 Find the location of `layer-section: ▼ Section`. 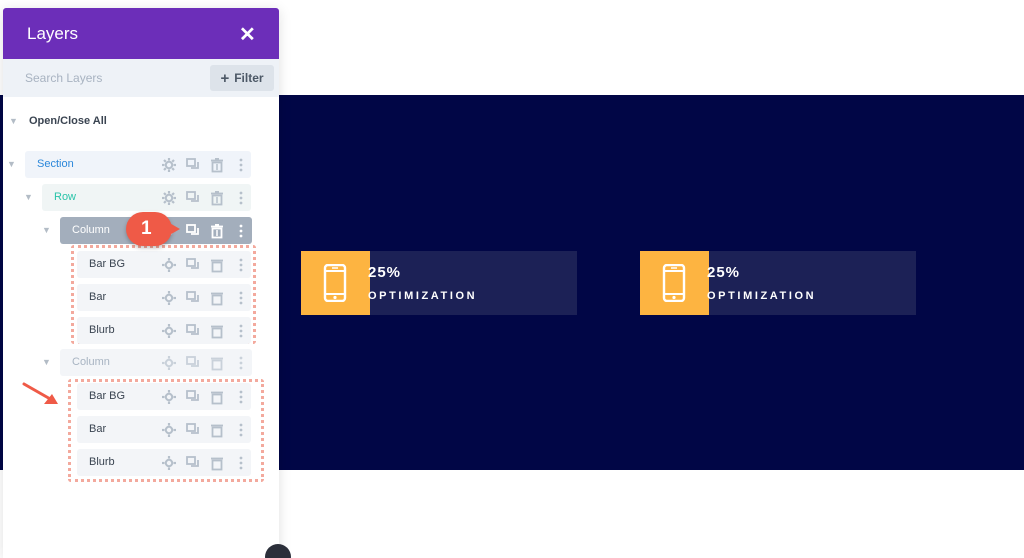

layer-section: ▼ Section is located at coordinates (129, 164).